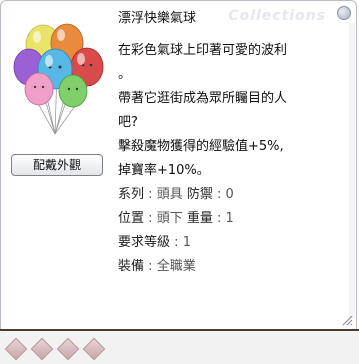  What do you see at coordinates (199, 194) in the screenshot?
I see `defense-label: 防禦` at bounding box center [199, 194].